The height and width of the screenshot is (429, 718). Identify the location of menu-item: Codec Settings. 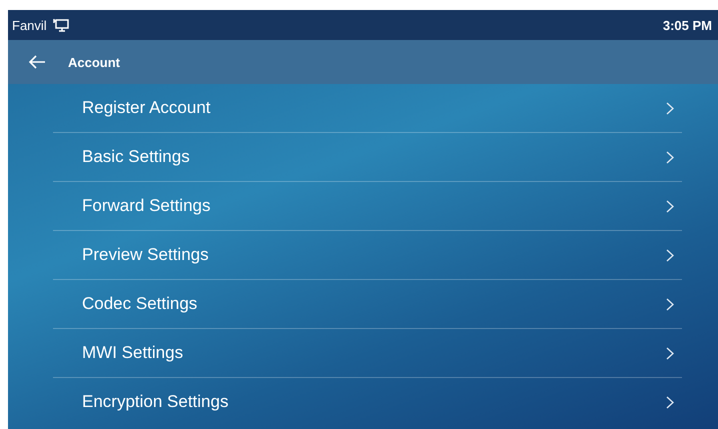
(367, 304).